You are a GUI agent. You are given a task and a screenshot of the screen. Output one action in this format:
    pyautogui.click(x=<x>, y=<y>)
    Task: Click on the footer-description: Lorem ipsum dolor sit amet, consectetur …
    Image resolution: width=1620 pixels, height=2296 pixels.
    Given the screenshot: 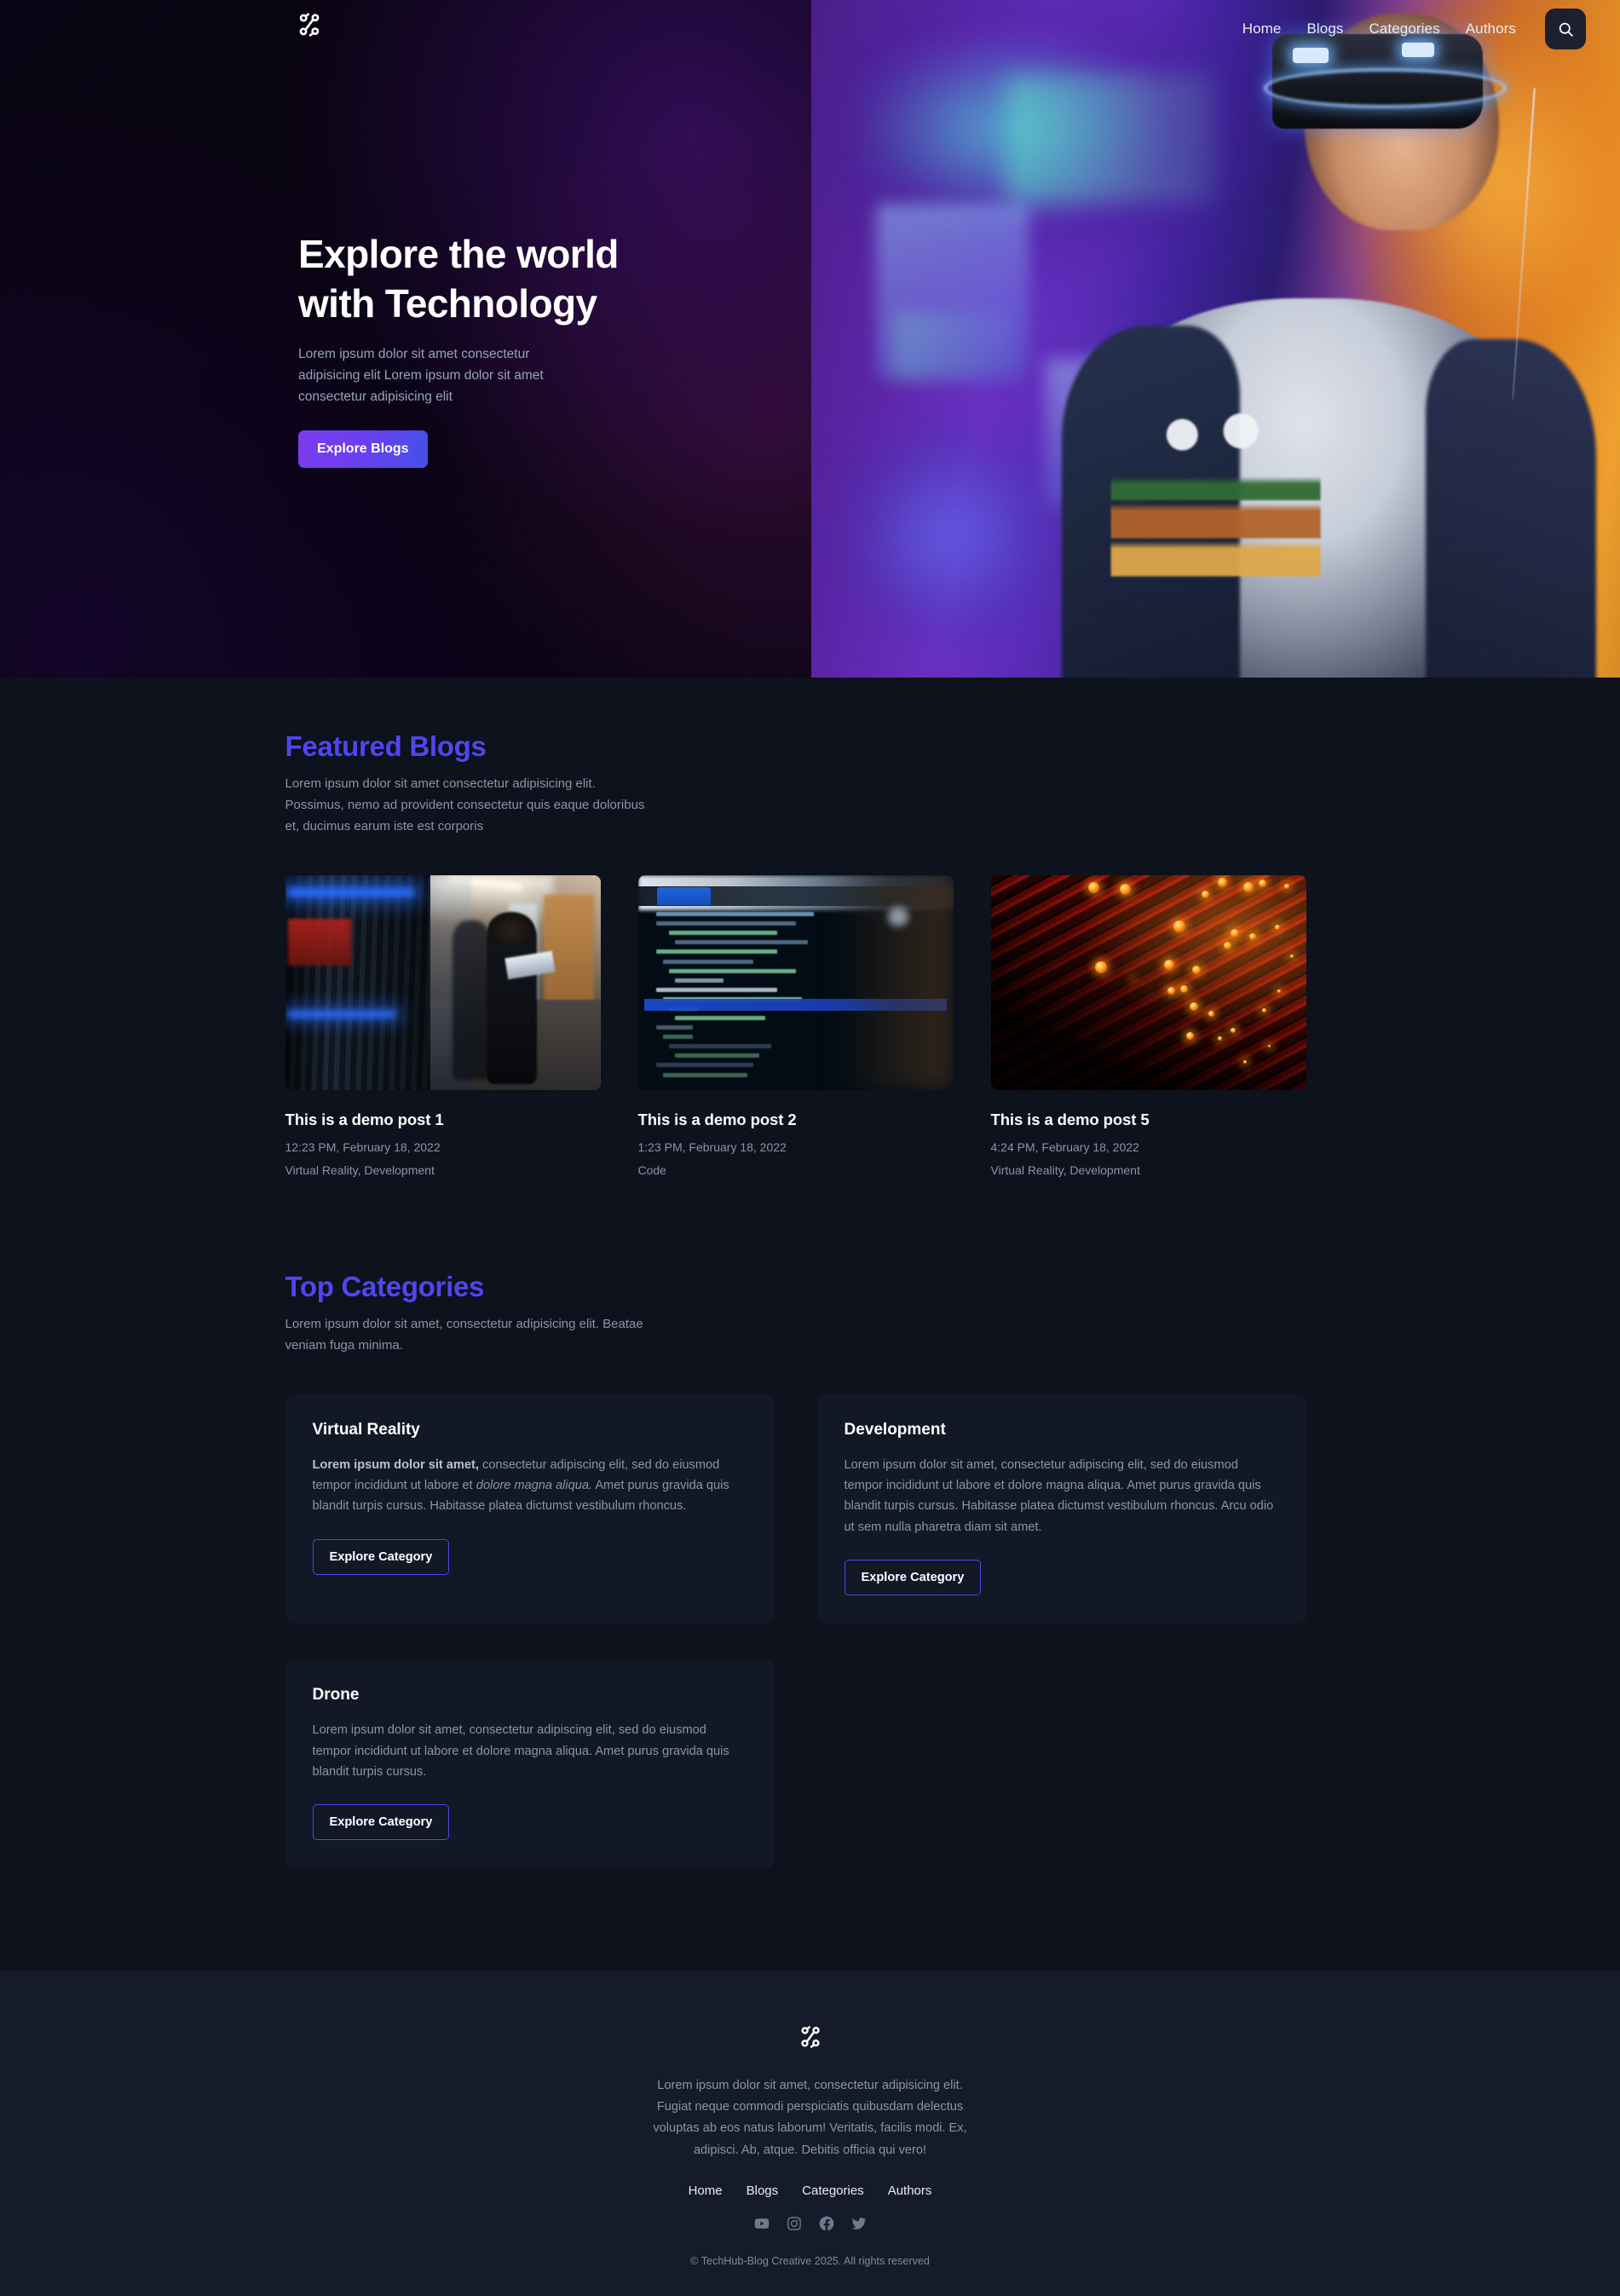 What is the action you would take?
    pyautogui.click(x=810, y=2118)
    